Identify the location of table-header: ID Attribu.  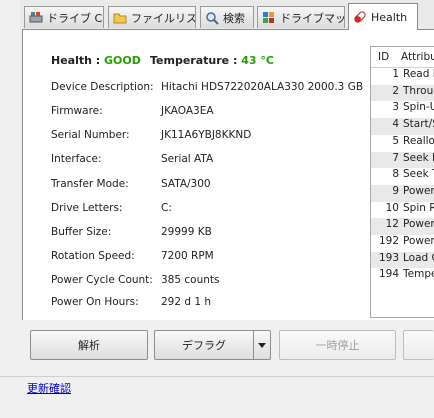
(402, 57).